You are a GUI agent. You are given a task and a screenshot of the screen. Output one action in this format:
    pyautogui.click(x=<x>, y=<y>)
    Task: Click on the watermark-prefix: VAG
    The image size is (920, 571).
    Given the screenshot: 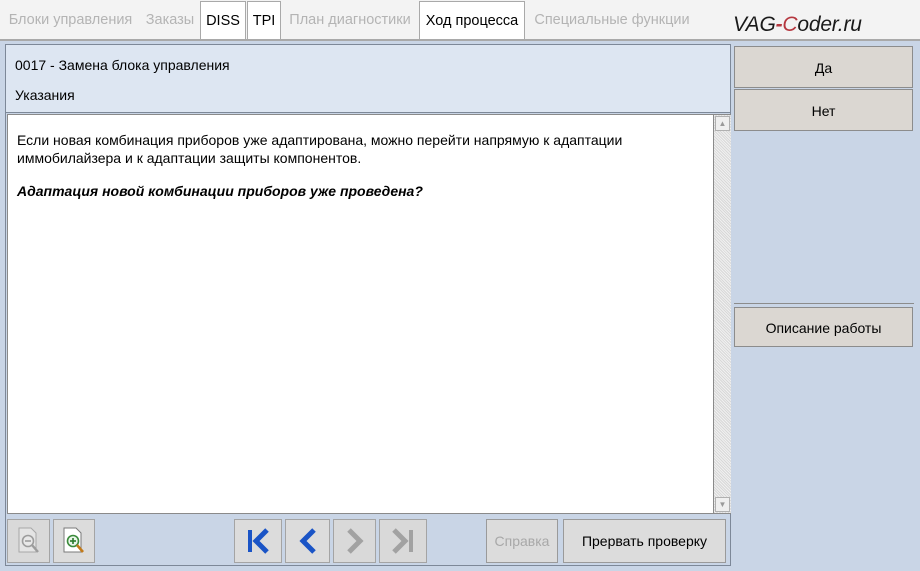 What is the action you would take?
    pyautogui.click(x=754, y=24)
    